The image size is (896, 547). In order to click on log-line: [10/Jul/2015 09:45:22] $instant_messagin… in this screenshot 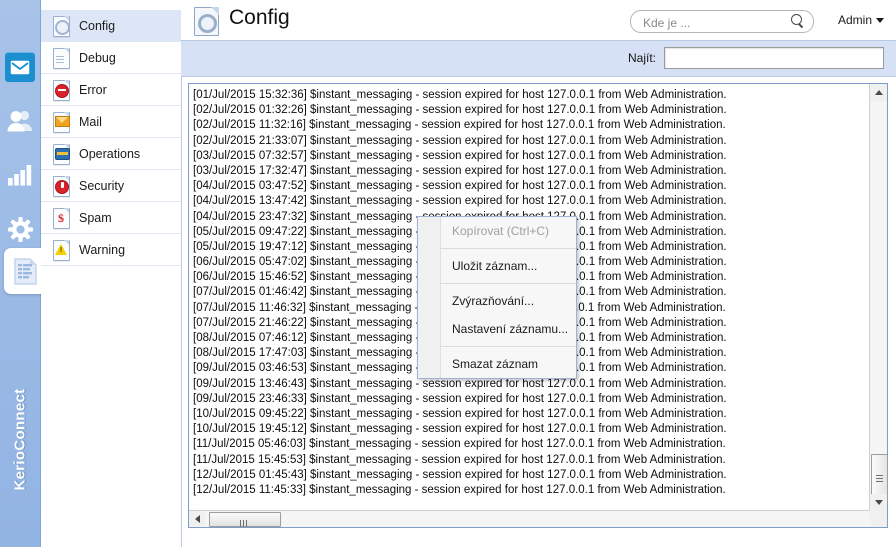, I will do `click(460, 413)`.